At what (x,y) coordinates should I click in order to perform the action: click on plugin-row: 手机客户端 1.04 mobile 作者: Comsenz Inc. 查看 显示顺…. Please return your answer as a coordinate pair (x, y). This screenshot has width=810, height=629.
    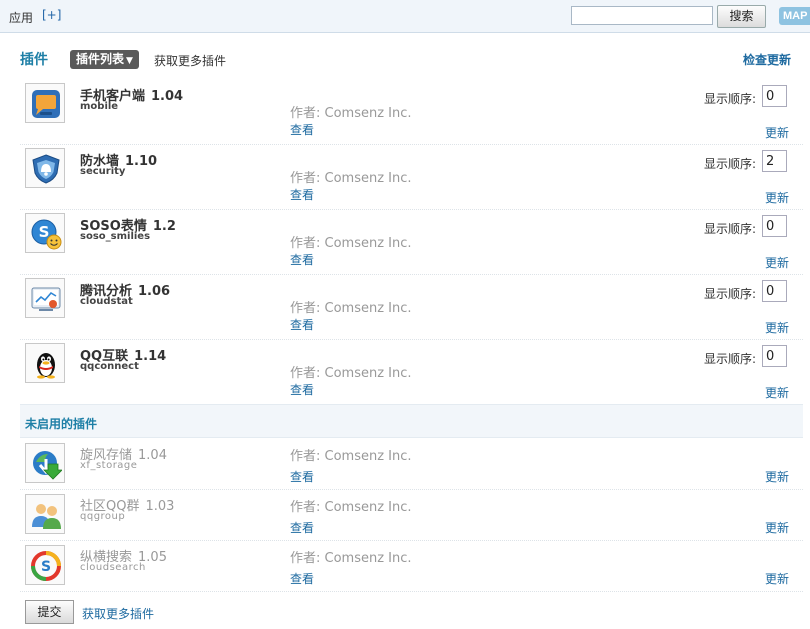
    Looking at the image, I should click on (411, 112).